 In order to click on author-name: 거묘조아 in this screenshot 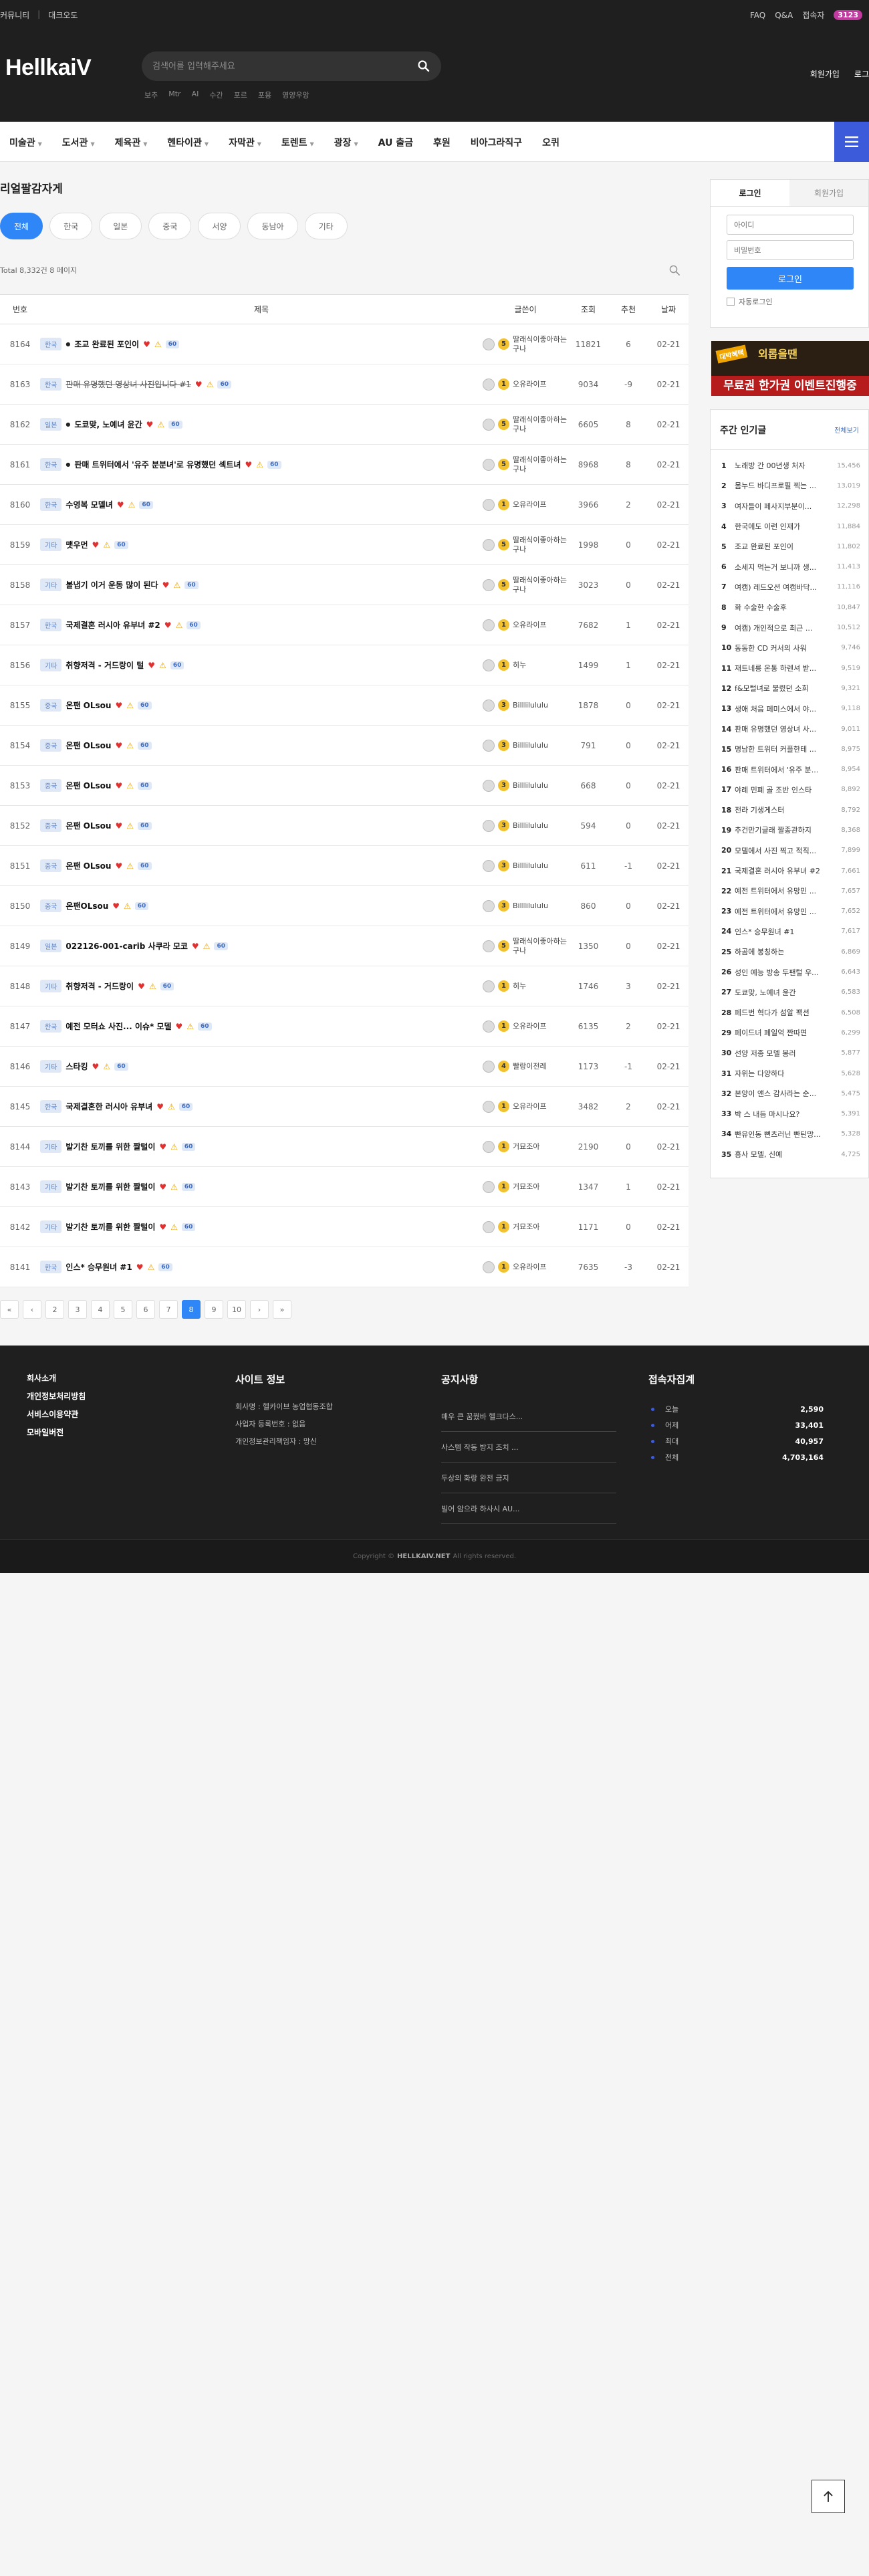, I will do `click(526, 1187)`.